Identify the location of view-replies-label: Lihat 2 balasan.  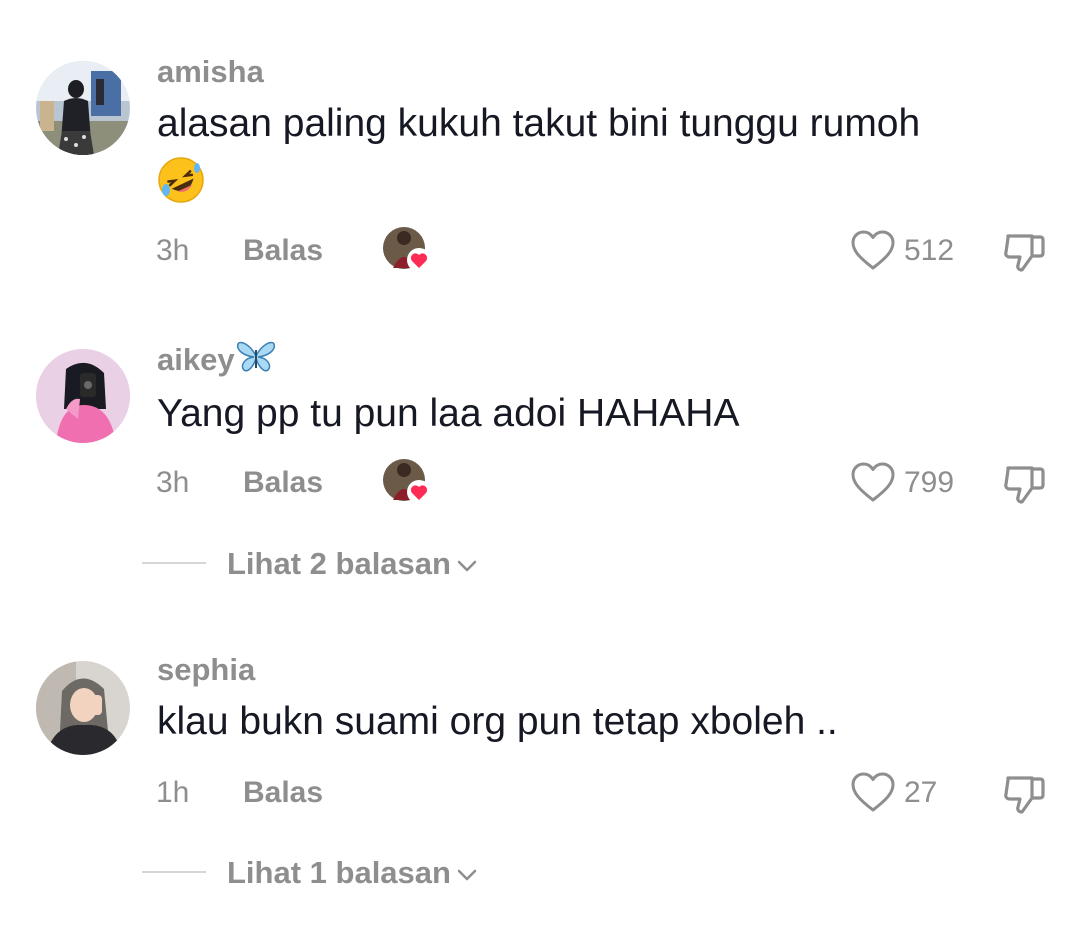
(352, 564).